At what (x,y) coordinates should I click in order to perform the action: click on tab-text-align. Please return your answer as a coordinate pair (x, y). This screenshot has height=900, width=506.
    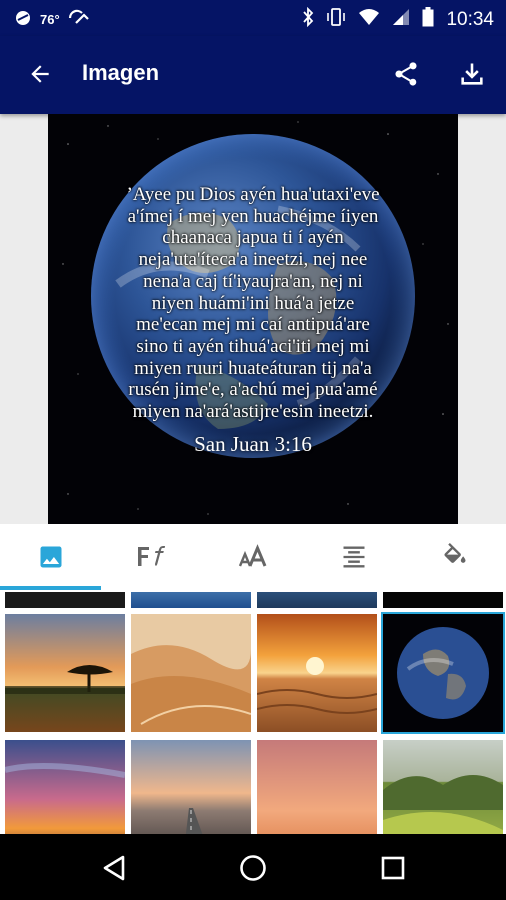
    Looking at the image, I should click on (353, 557).